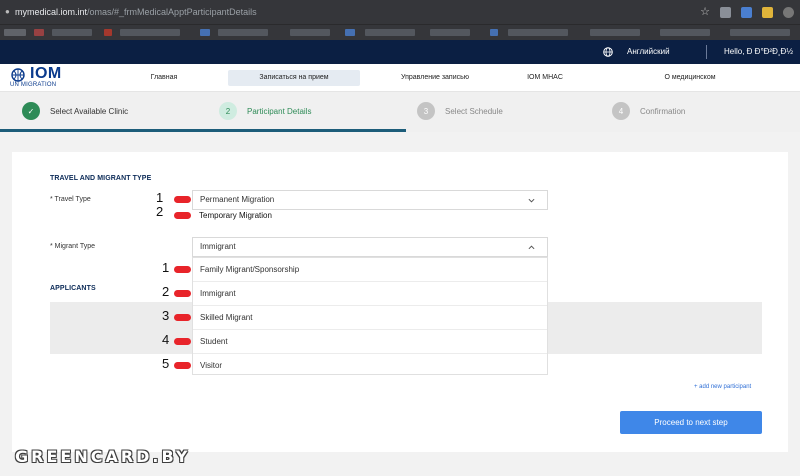 The image size is (800, 476). What do you see at coordinates (203, 130) in the screenshot?
I see `stepper-progress-bar` at bounding box center [203, 130].